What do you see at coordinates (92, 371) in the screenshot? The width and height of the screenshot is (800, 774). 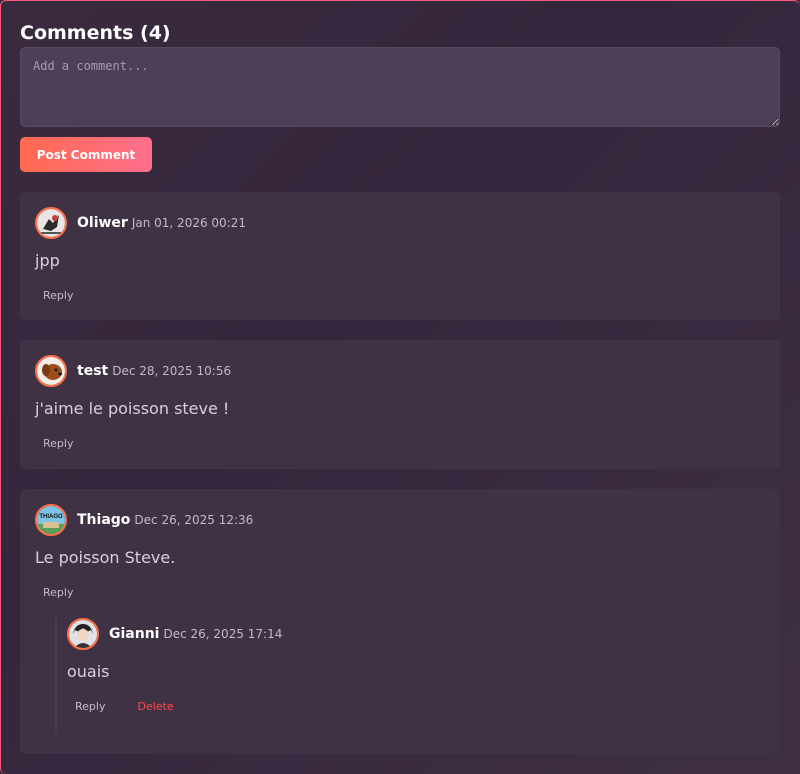 I see `comment-author: test` at bounding box center [92, 371].